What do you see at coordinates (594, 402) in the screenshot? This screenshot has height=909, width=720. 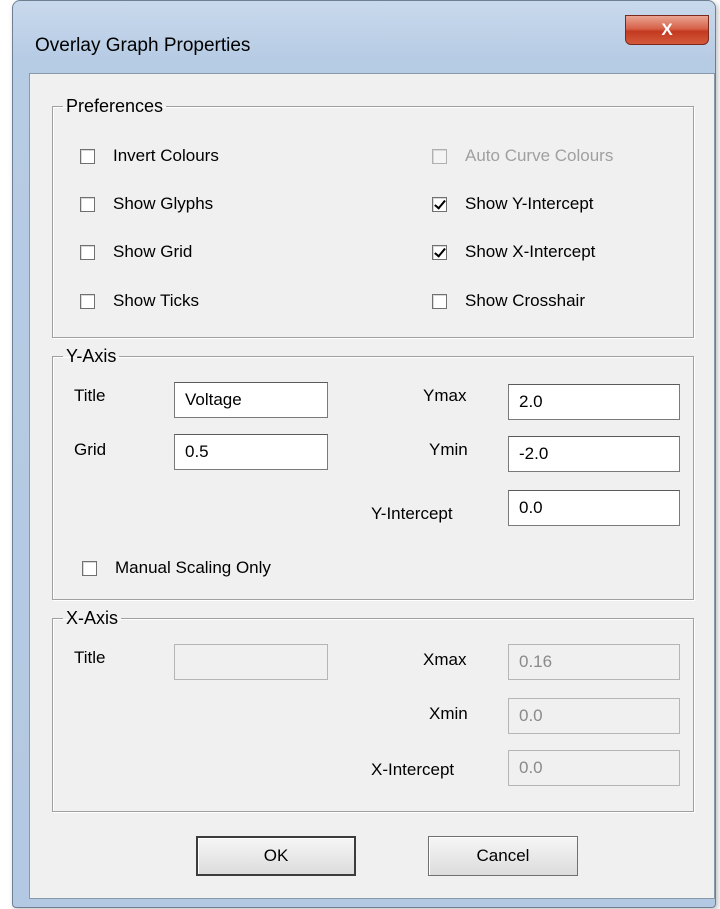 I see `ymax-input: 2.0` at bounding box center [594, 402].